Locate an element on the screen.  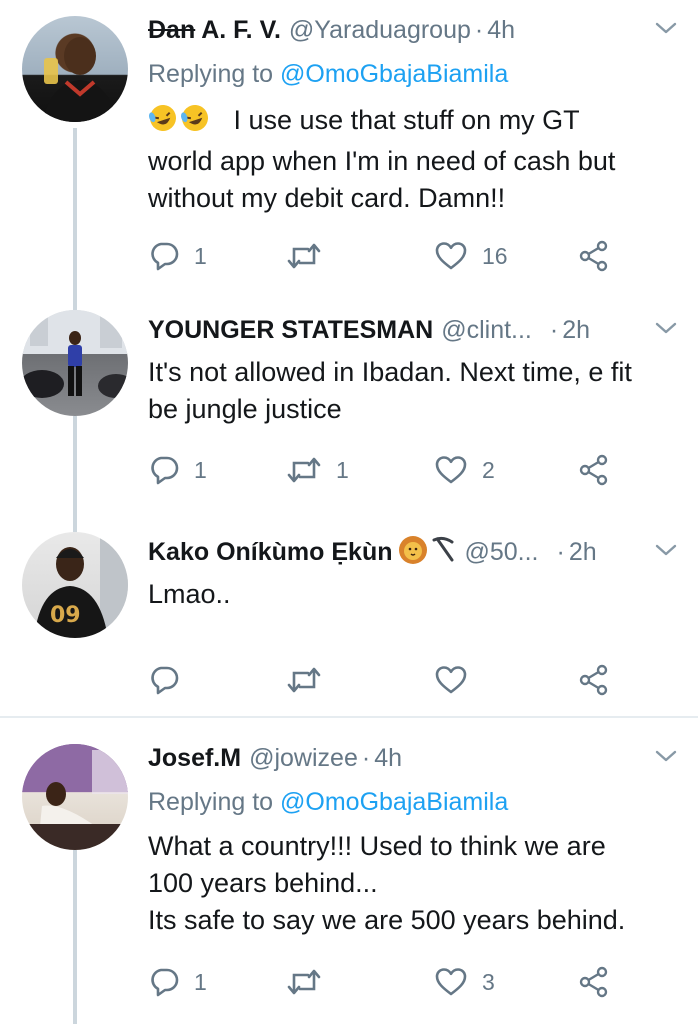
like-count: 2 is located at coordinates (488, 469).